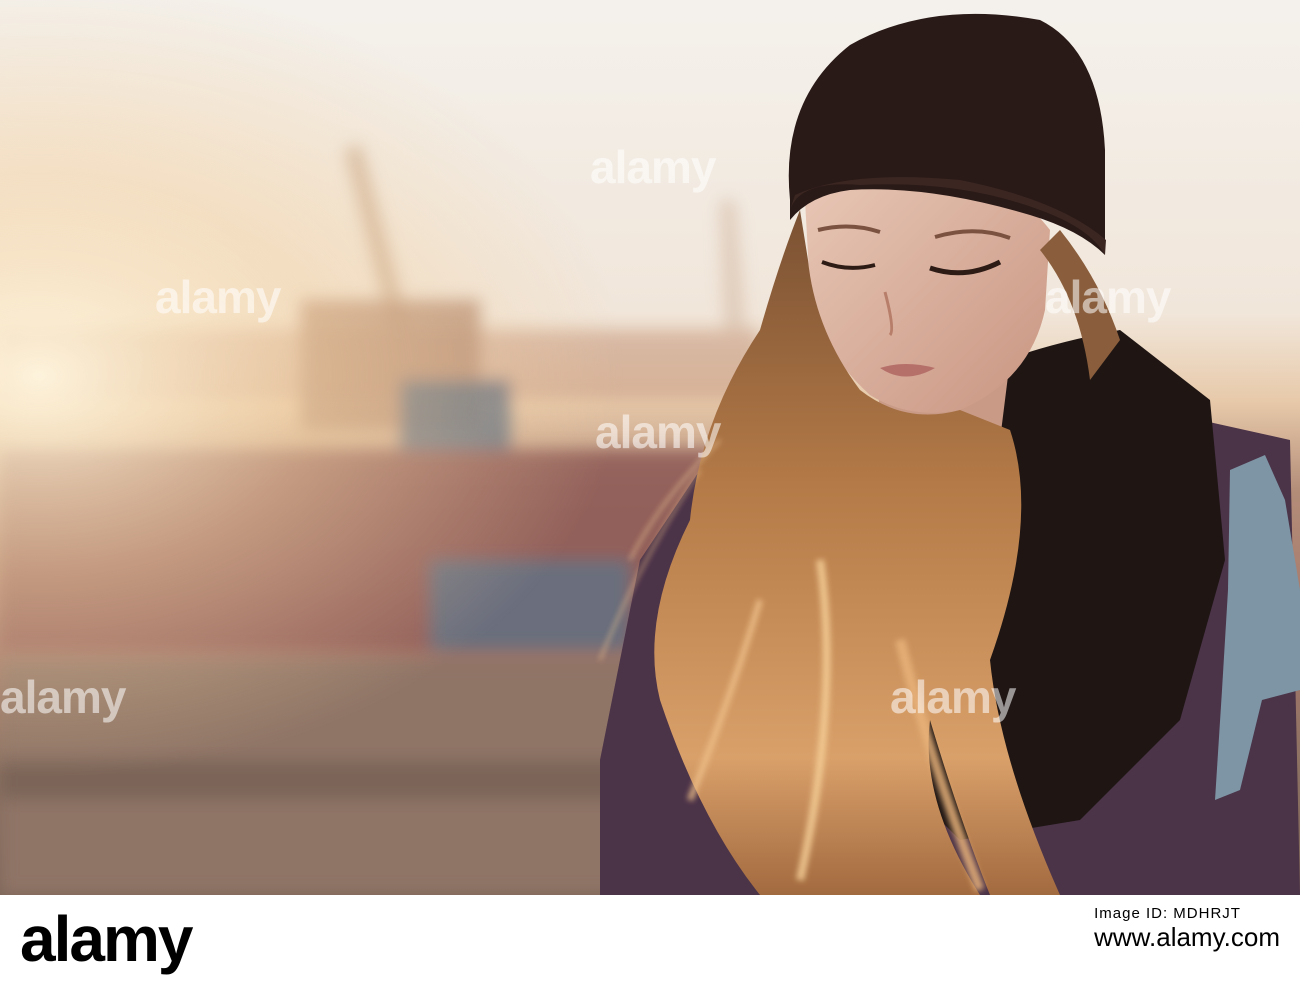 The image size is (1300, 985). I want to click on footer-bar: alamy Image ID: MDHRJT www.alamy.com, so click(650, 940).